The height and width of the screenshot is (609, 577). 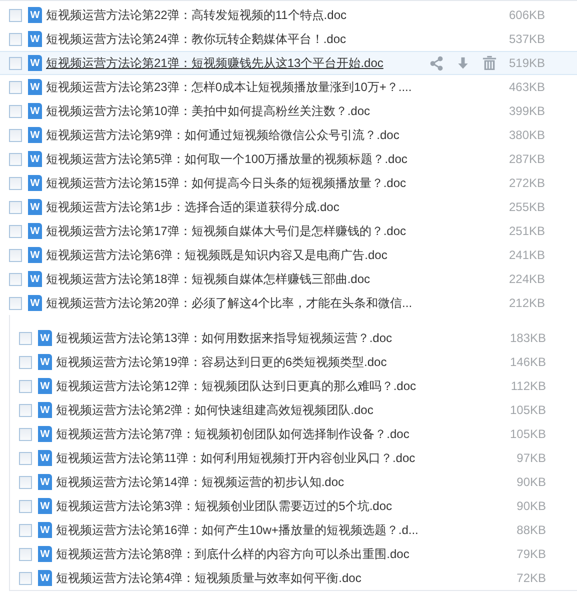 I want to click on file-row: W 短视频运营方法论第16弹：如何产生10w+播放量的短视频选题？.d... 88KB, so click(x=293, y=530).